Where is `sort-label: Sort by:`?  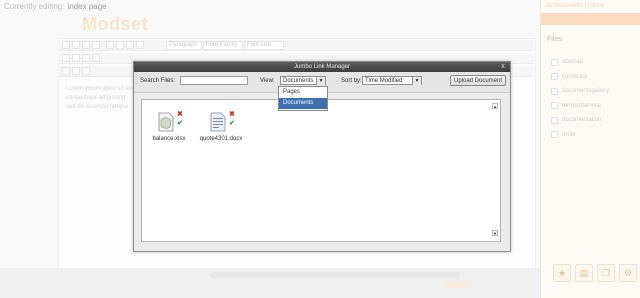
sort-label: Sort by: is located at coordinates (351, 81).